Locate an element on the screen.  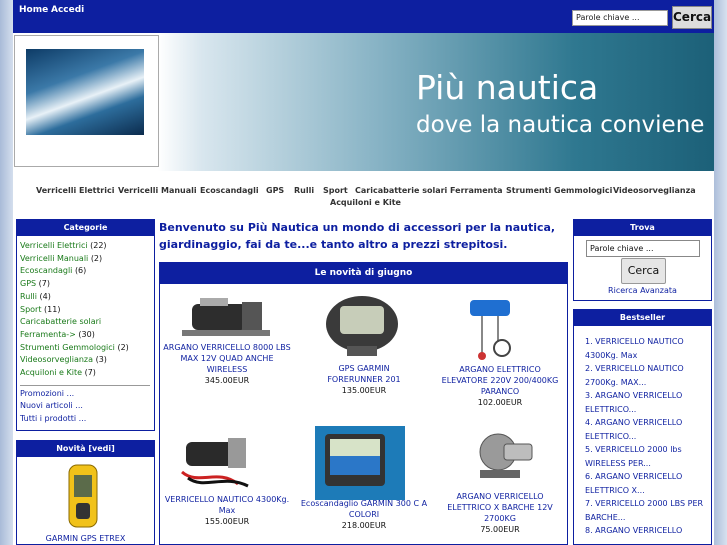
product-price: 218.00EUR is located at coordinates (364, 525).